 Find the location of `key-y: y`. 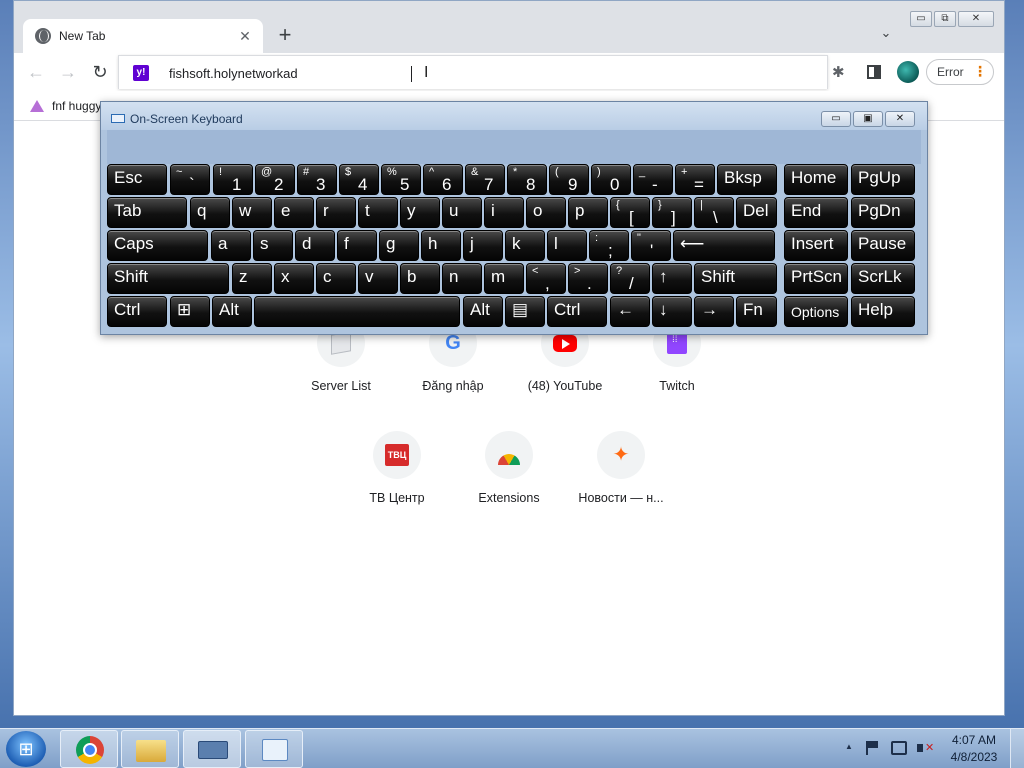

key-y: y is located at coordinates (420, 212).